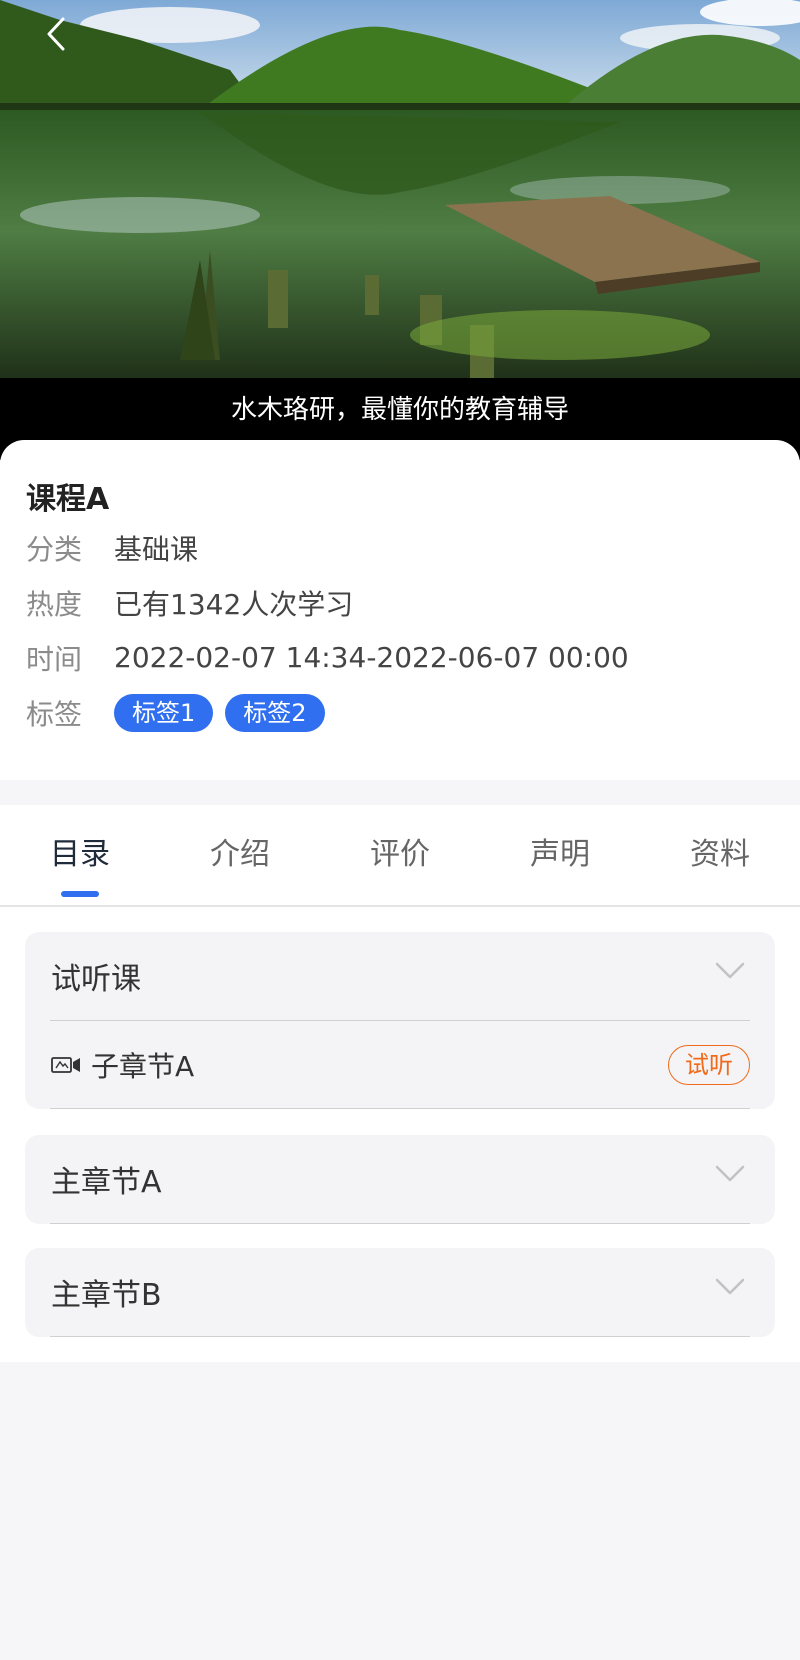  I want to click on tab-bar: 目录 介绍 评价 声明 资料, so click(400, 856).